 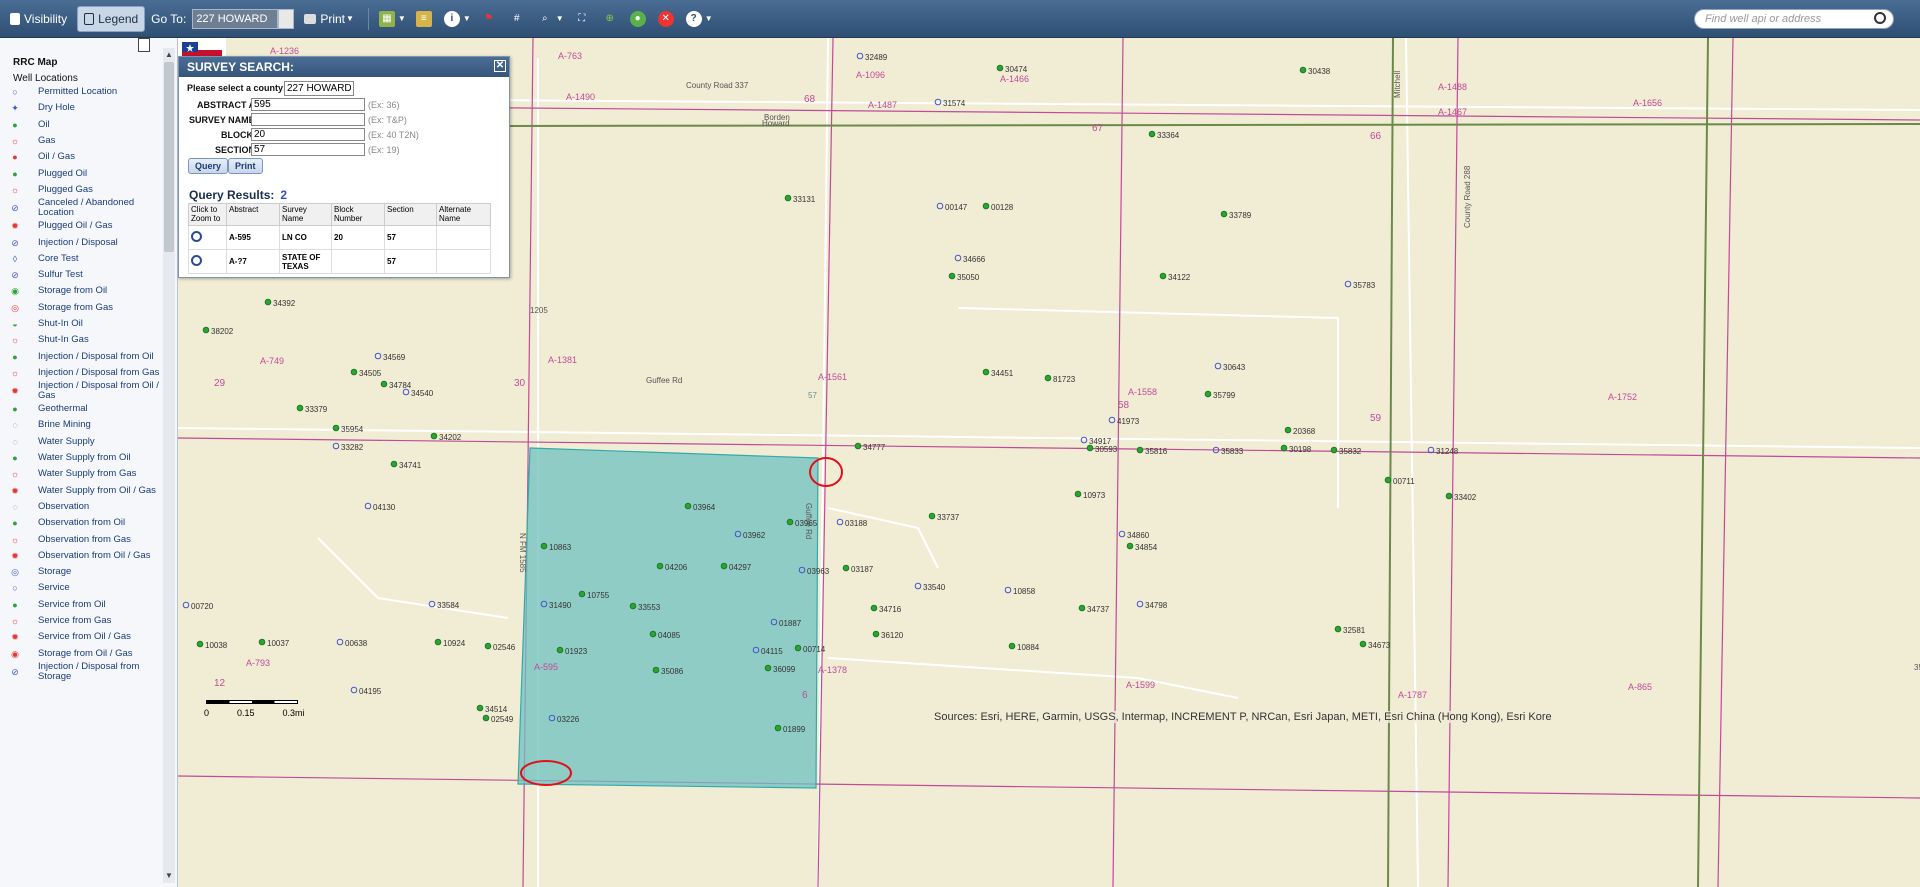 What do you see at coordinates (390, 357) in the screenshot?
I see `well-marker: 34569` at bounding box center [390, 357].